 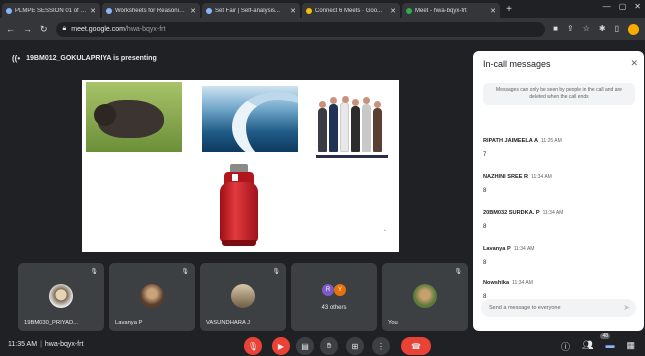 I want to click on chat-message: NAZHINI SREE R 11:34 AM 8, so click(x=558, y=179).